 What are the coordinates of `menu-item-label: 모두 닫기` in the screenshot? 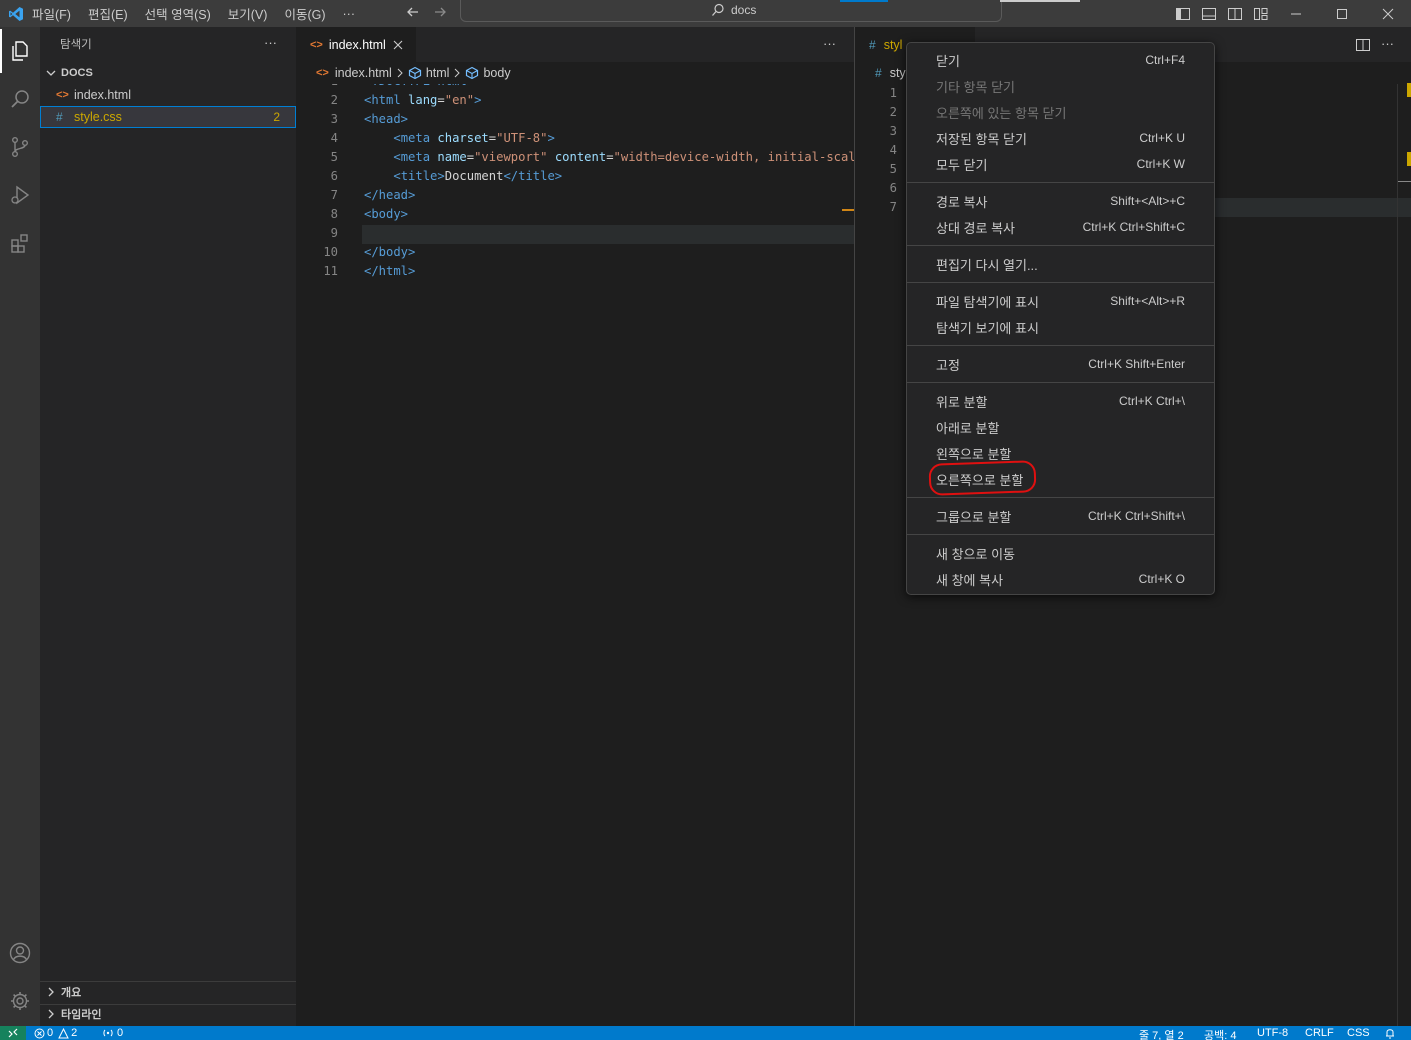 It's located at (962, 165).